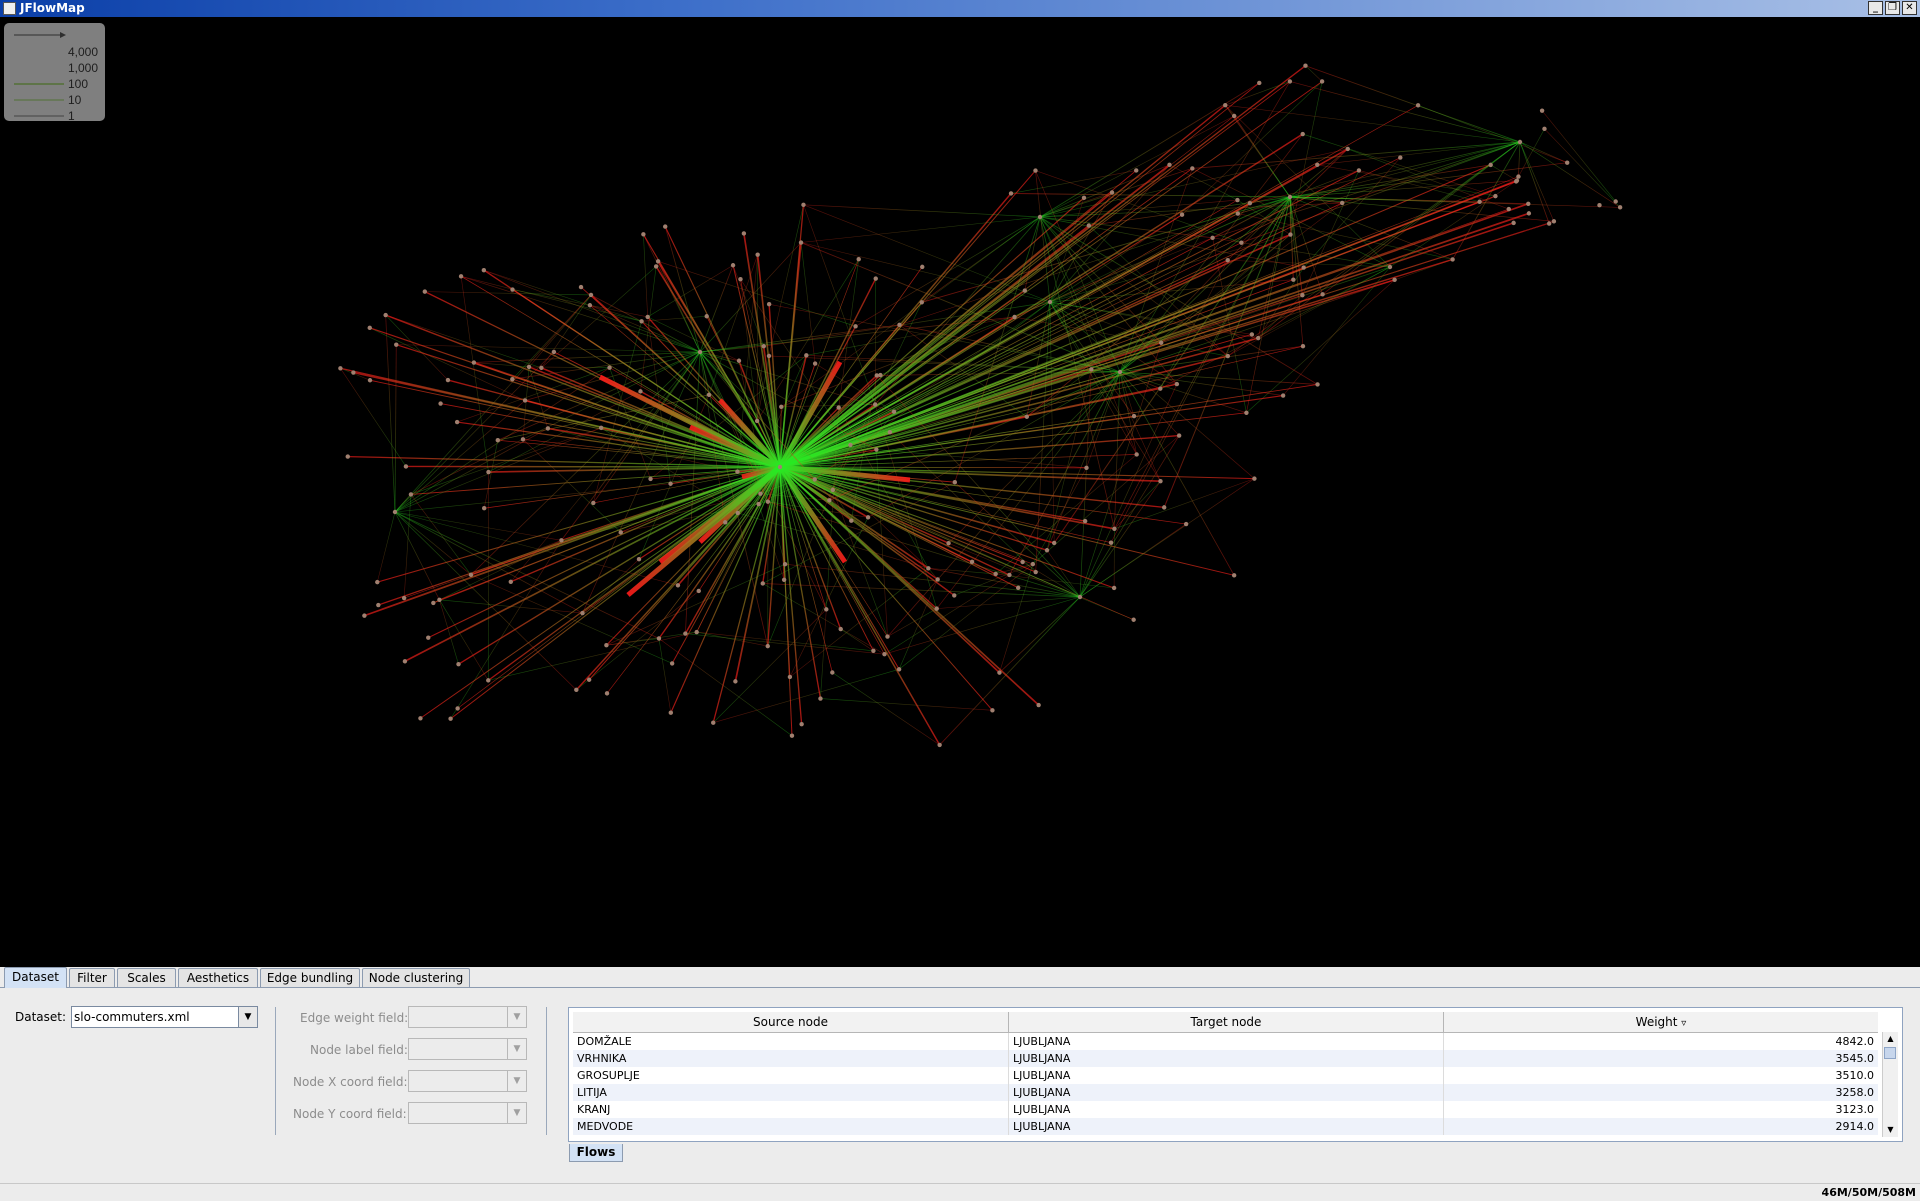 The width and height of the screenshot is (1920, 1201). Describe the element at coordinates (310, 977) in the screenshot. I see `tab-edge-bundling: Edge bundling` at that location.